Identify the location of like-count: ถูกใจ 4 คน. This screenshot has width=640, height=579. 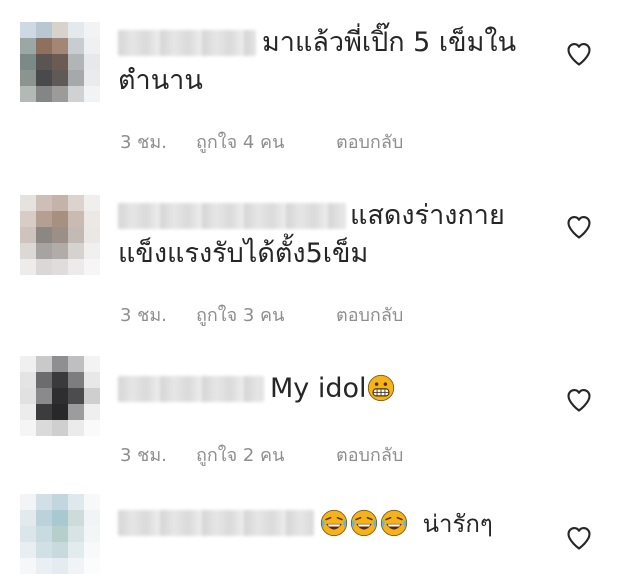
(240, 141).